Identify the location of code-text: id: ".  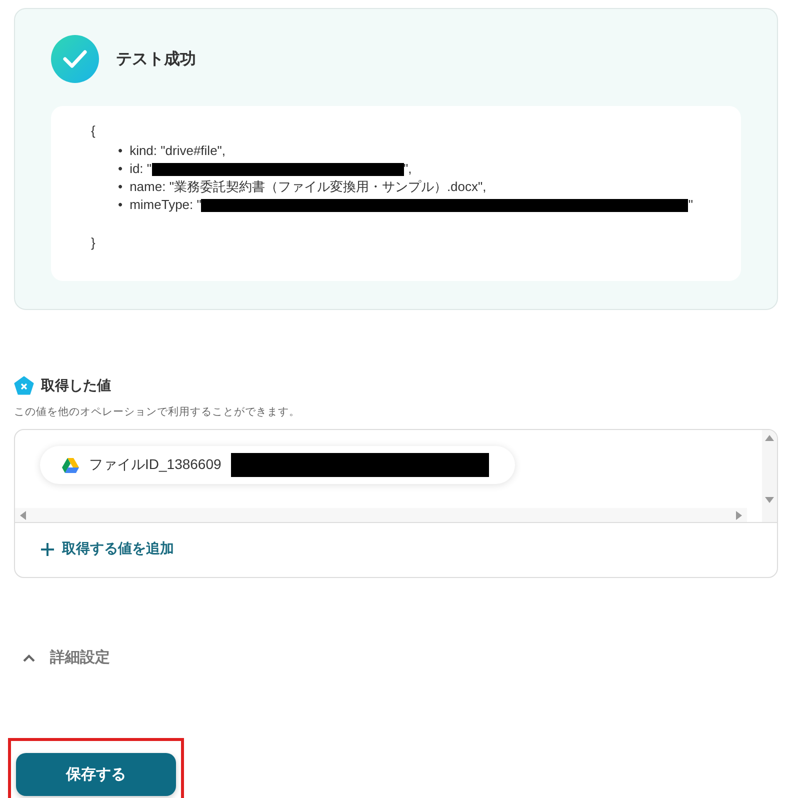
(141, 169).